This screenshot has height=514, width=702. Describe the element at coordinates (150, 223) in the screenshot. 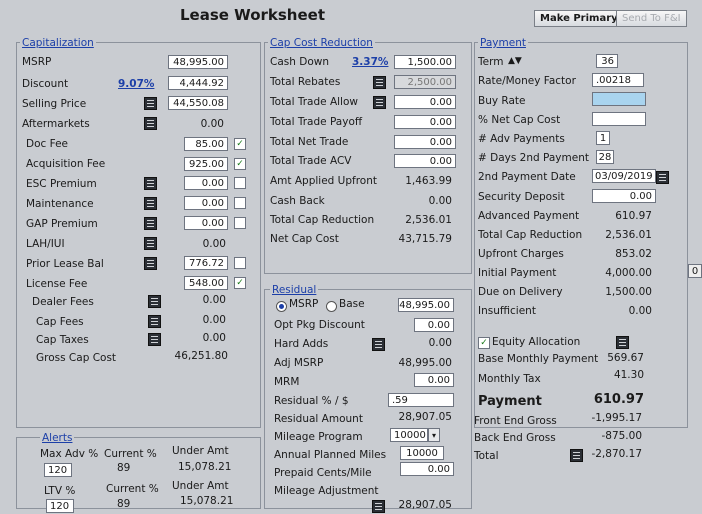

I see `gap-premium-calc-icon` at that location.